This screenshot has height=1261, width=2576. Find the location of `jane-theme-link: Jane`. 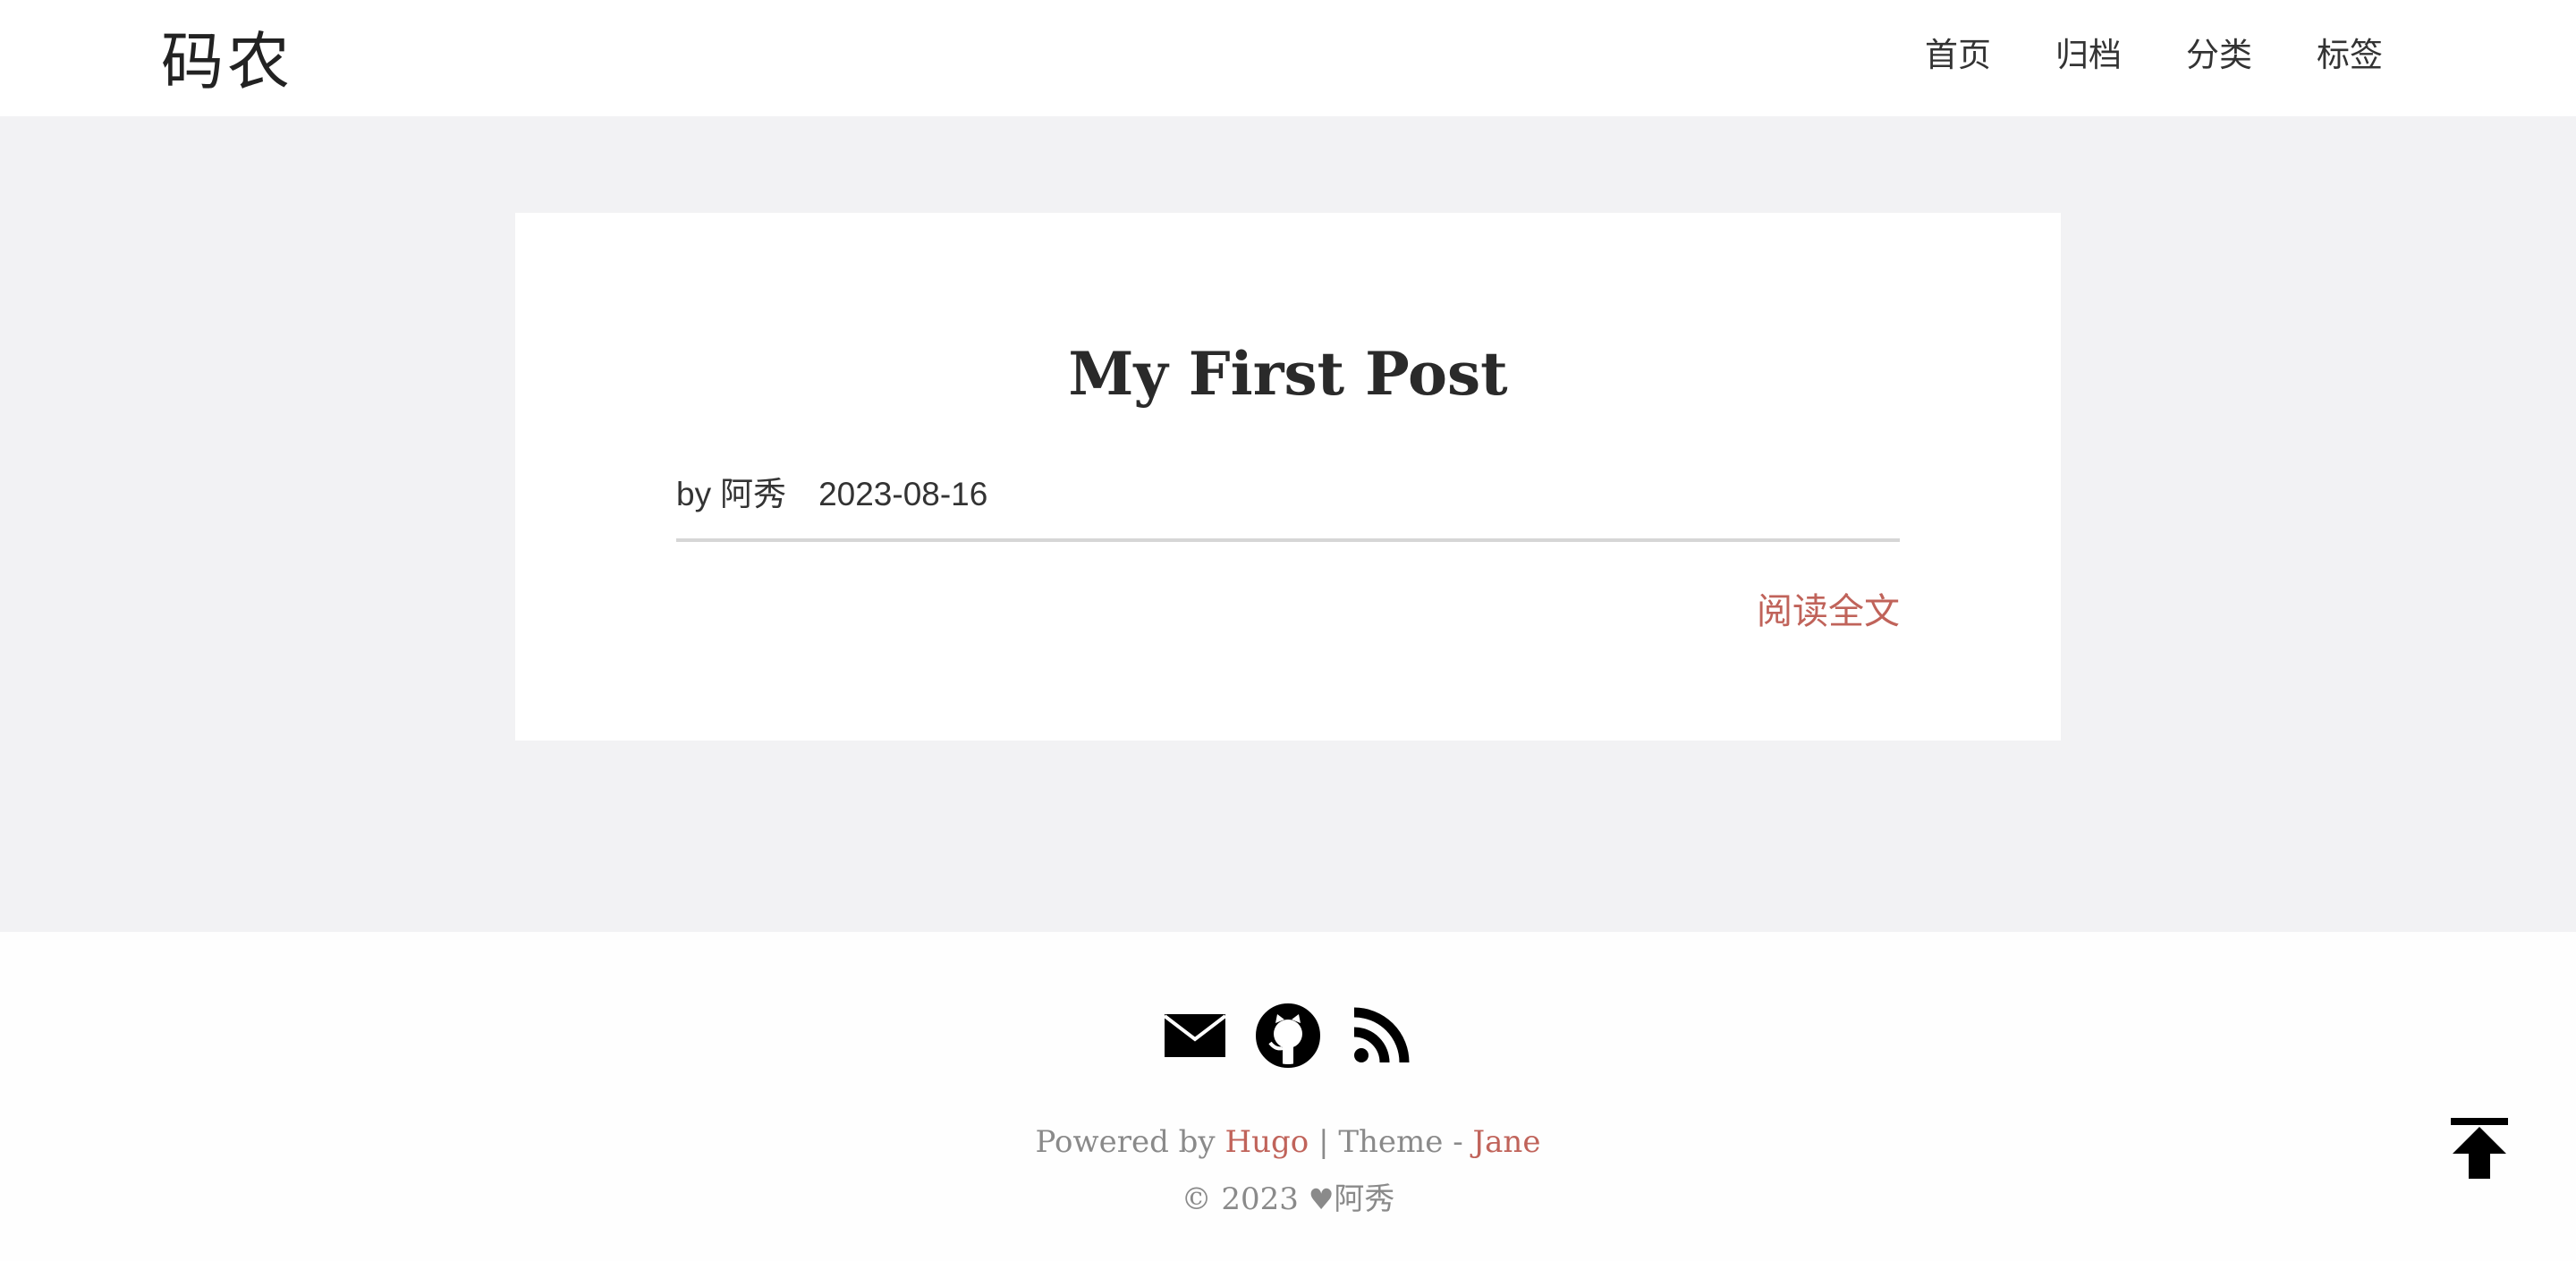

jane-theme-link: Jane is located at coordinates (1507, 1142).